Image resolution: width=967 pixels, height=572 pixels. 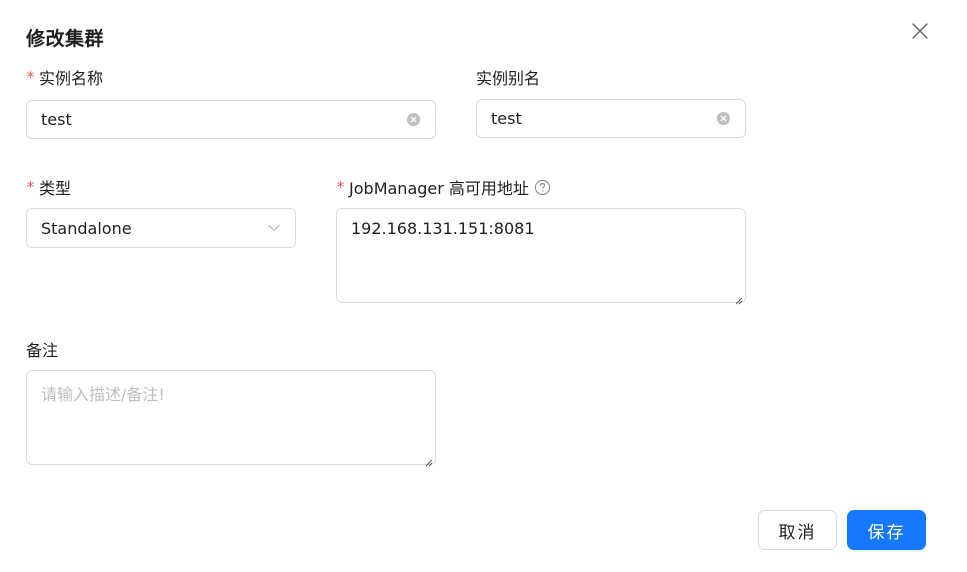 I want to click on instance-name-input: test, so click(x=231, y=119).